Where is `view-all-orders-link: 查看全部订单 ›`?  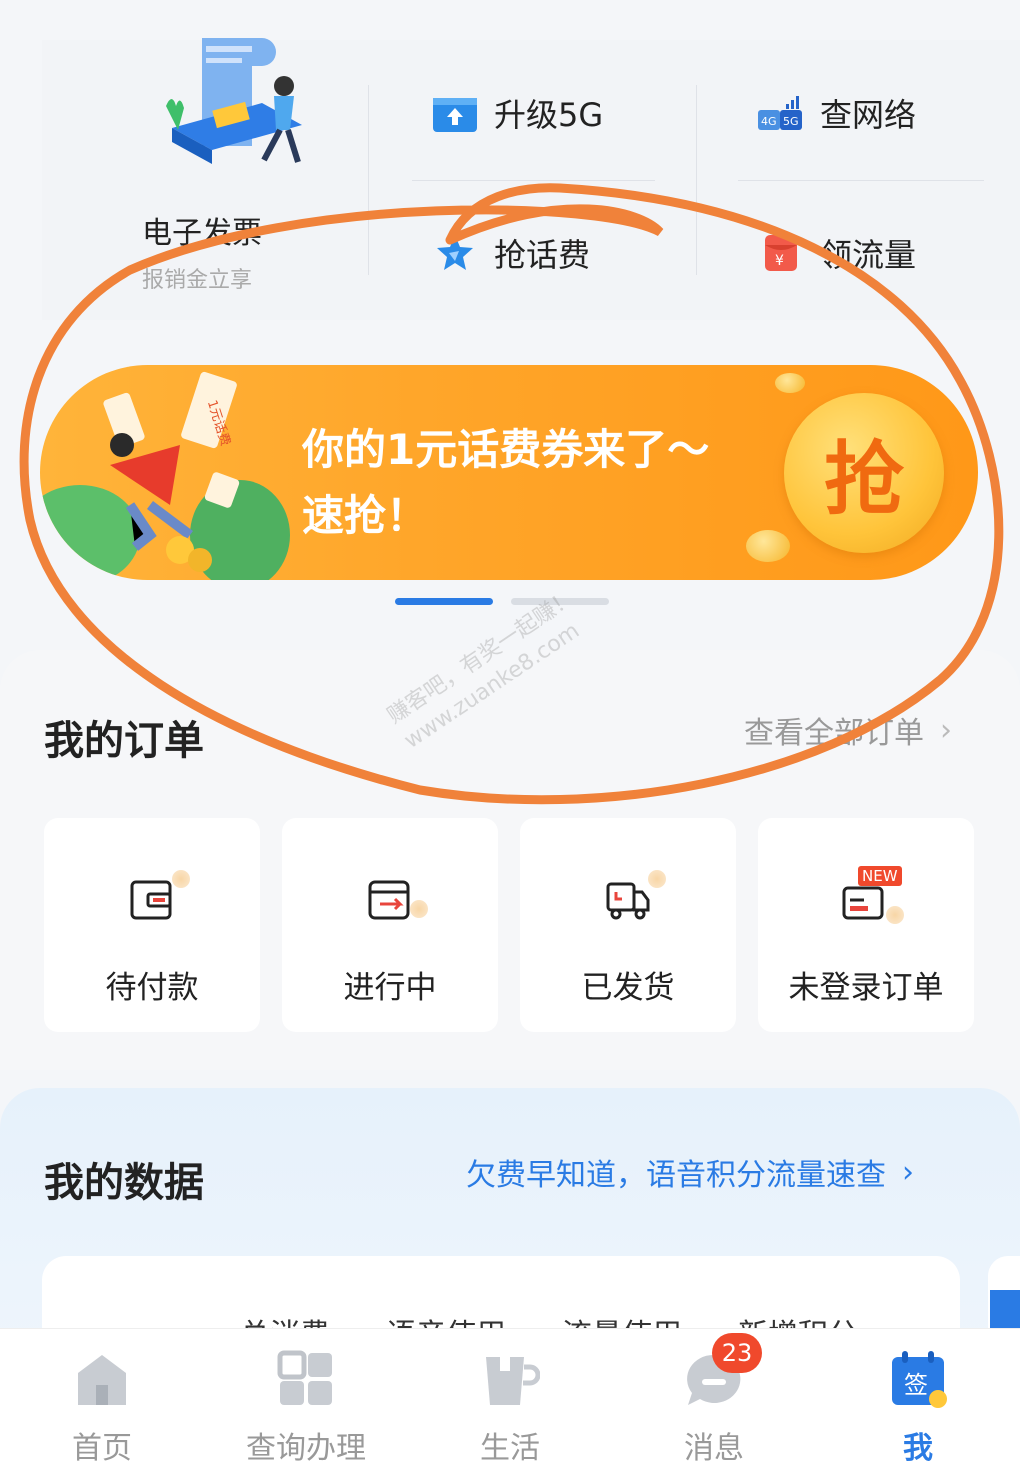
view-all-orders-link: 查看全部订单 › is located at coordinates (848, 730).